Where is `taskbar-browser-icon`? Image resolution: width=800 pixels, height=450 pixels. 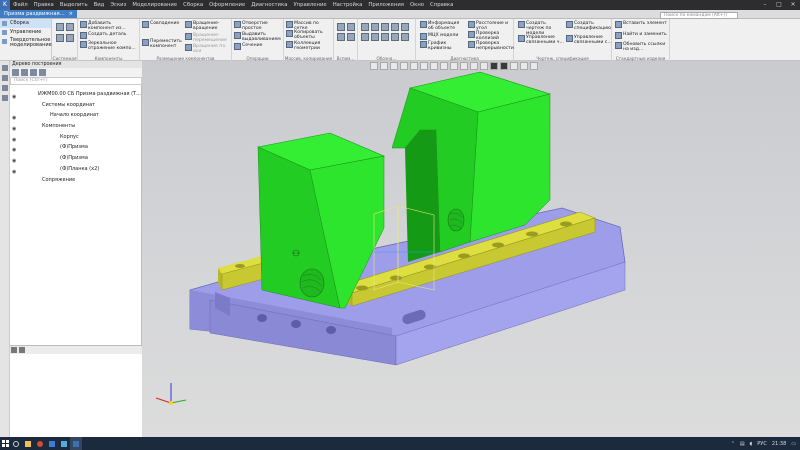
taskbar-browser-icon is located at coordinates (40, 443).